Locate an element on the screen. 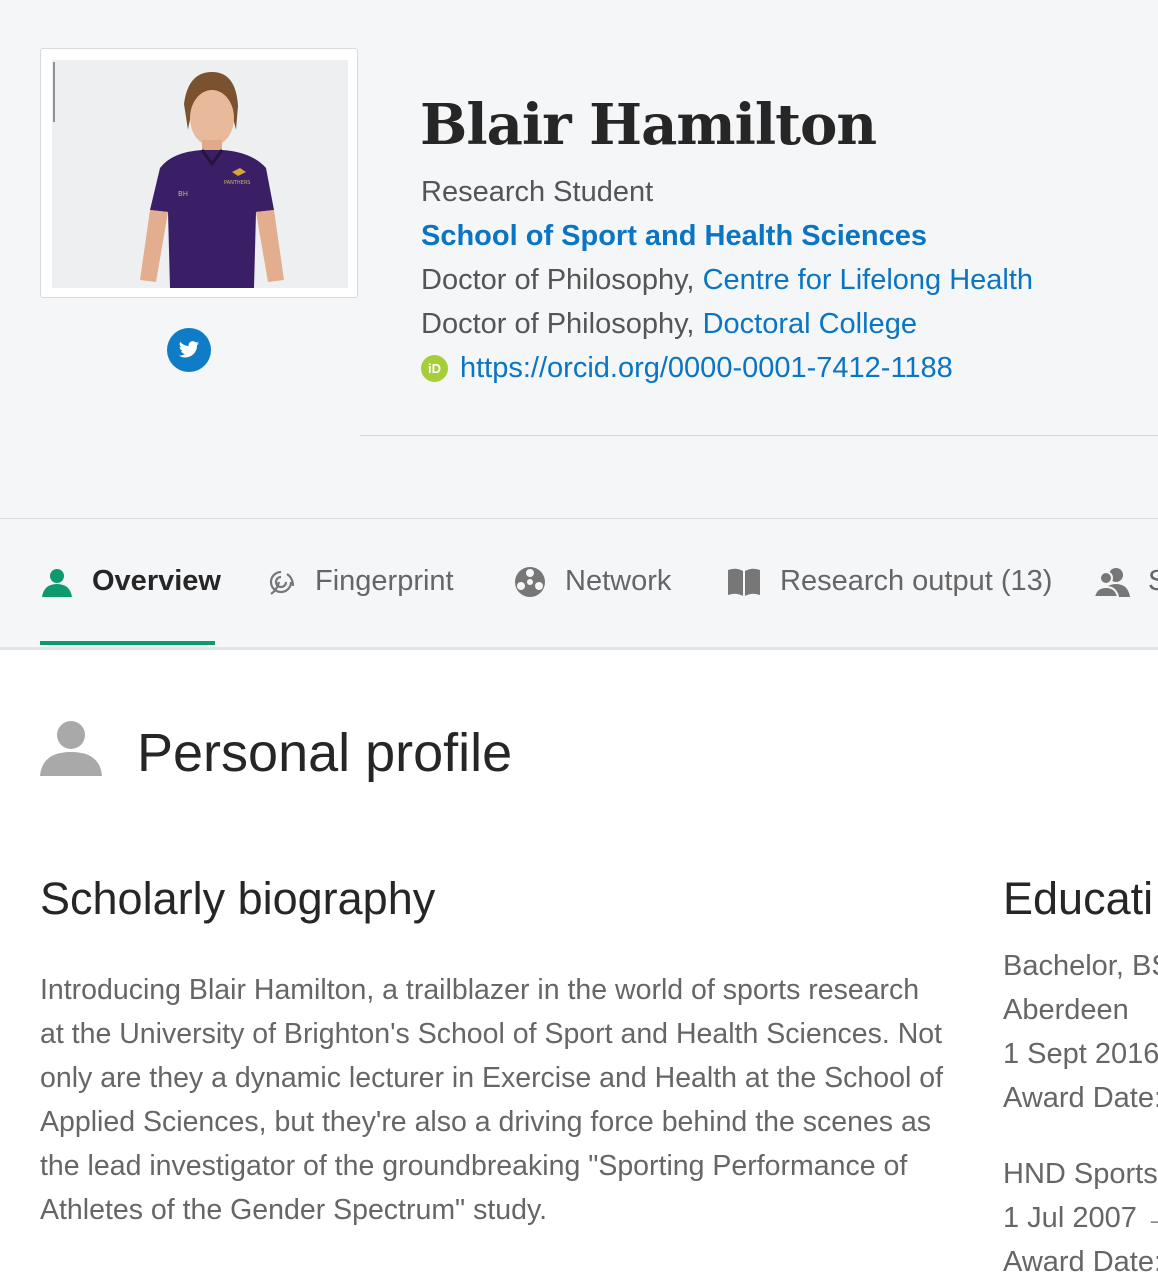 The image size is (1158, 1279). affiliation-1-link: Centre for Lifelong Health is located at coordinates (868, 280).